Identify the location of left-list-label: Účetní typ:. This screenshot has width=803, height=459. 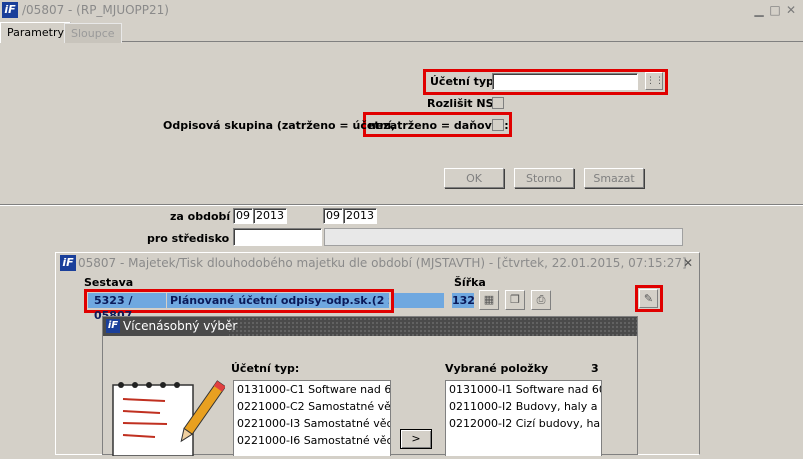
(265, 368).